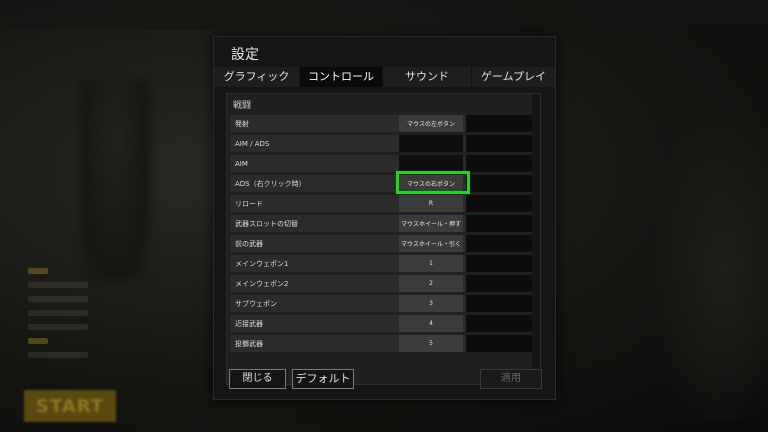  Describe the element at coordinates (70, 406) in the screenshot. I see `start-button: START` at that location.